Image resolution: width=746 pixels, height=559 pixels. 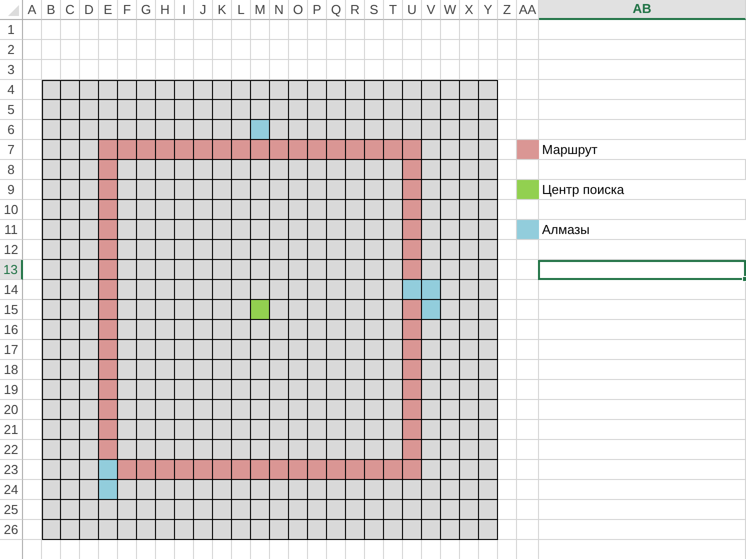 I want to click on column-header: P, so click(x=317, y=10).